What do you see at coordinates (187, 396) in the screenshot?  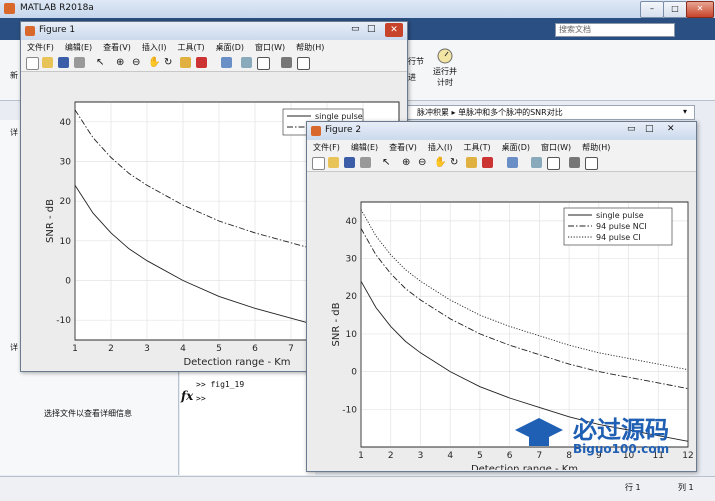 I see `fx-icon: fx` at bounding box center [187, 396].